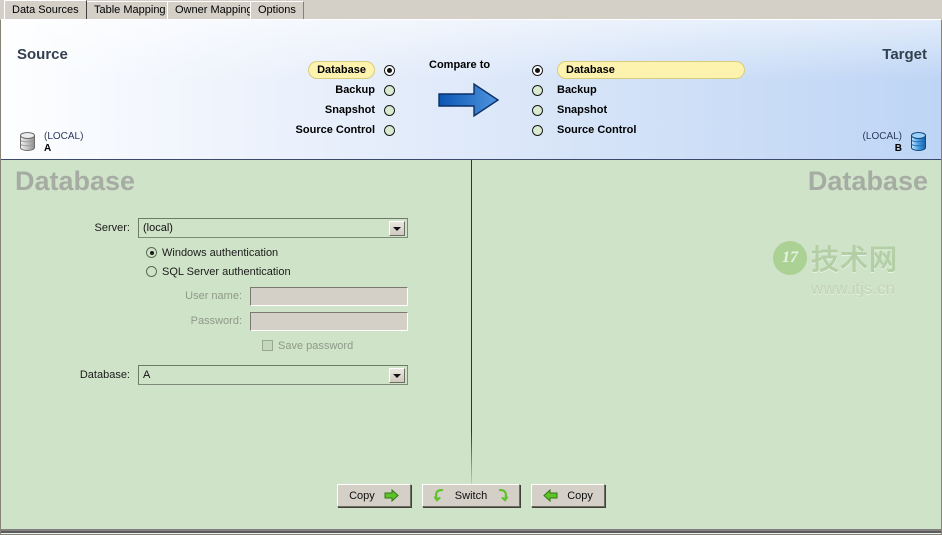 This screenshot has width=942, height=535. What do you see at coordinates (216, 321) in the screenshot?
I see `source-password-label: Password:` at bounding box center [216, 321].